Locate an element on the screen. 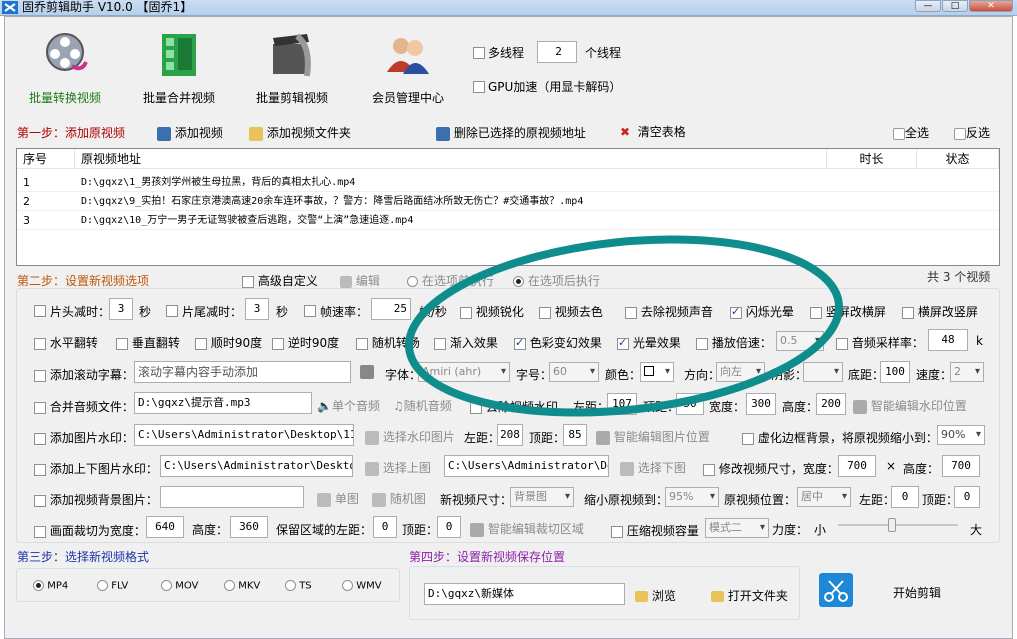 The image size is (1017, 639). format-radio-ts: TS is located at coordinates (298, 586).